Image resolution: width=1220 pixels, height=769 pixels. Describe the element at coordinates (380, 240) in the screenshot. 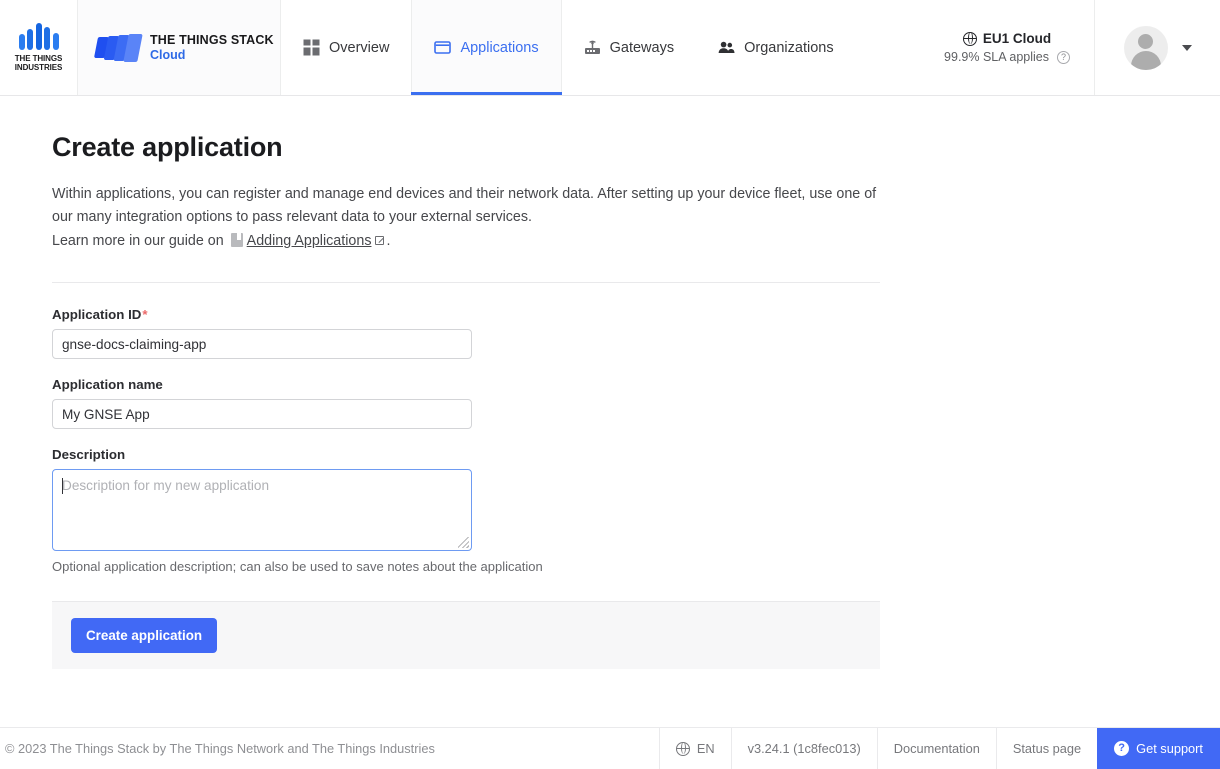

I see `external-link-icon` at that location.